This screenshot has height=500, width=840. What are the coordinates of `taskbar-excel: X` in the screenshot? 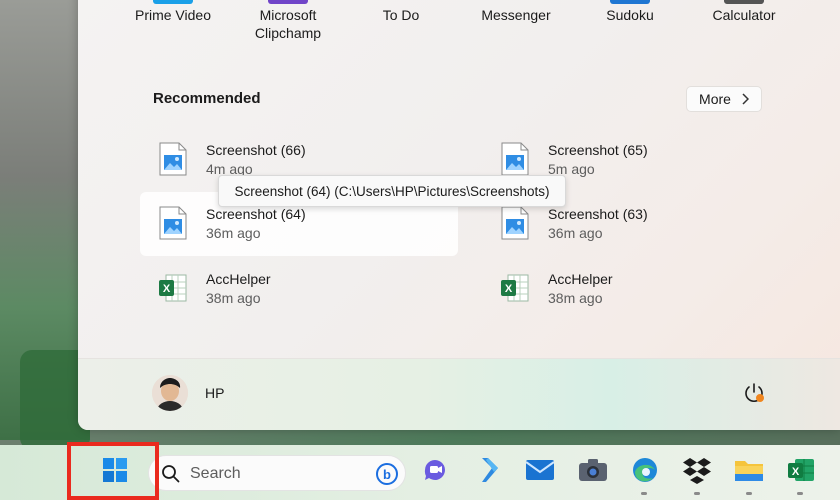 It's located at (801, 470).